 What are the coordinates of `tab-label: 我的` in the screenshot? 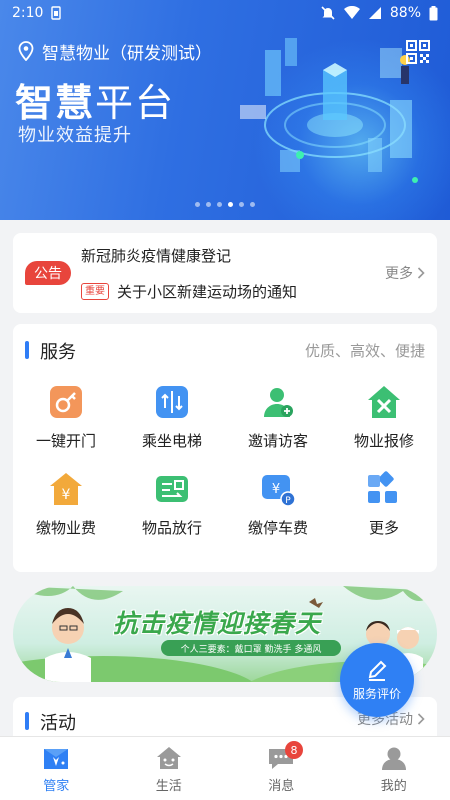 It's located at (393, 786).